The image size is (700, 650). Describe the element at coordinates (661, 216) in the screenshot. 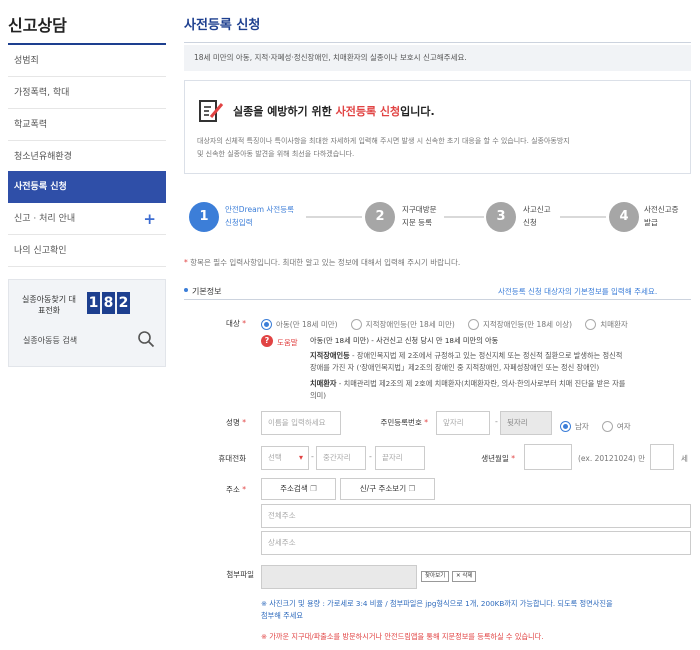

I see `step-4-label: 사전신고증 발급` at that location.